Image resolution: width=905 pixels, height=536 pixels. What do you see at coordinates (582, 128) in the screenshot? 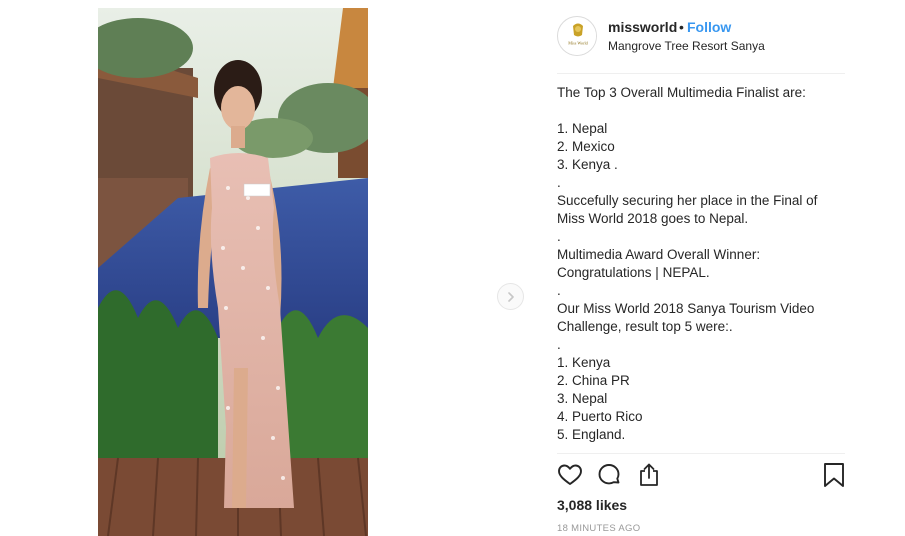
I see `caption-line: 1. Nepal` at bounding box center [582, 128].